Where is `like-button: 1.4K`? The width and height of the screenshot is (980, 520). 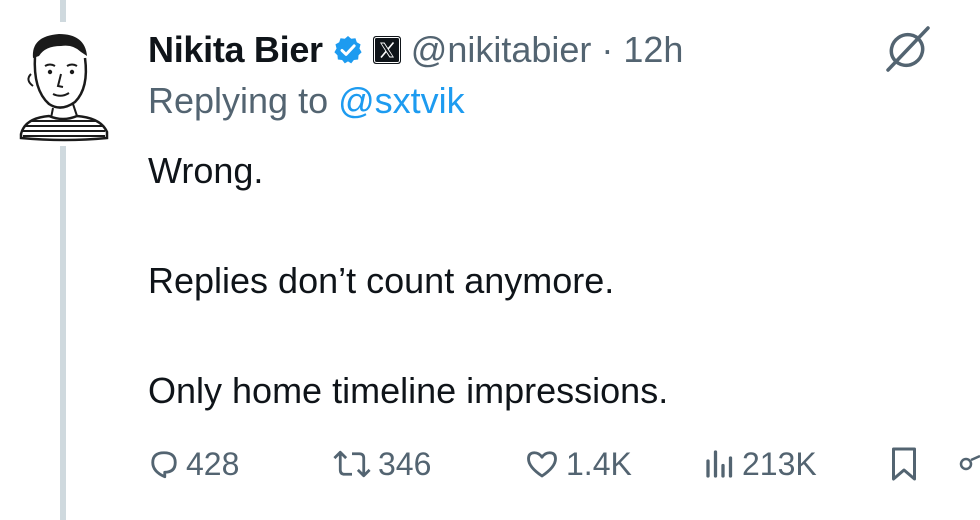 like-button: 1.4K is located at coordinates (577, 464).